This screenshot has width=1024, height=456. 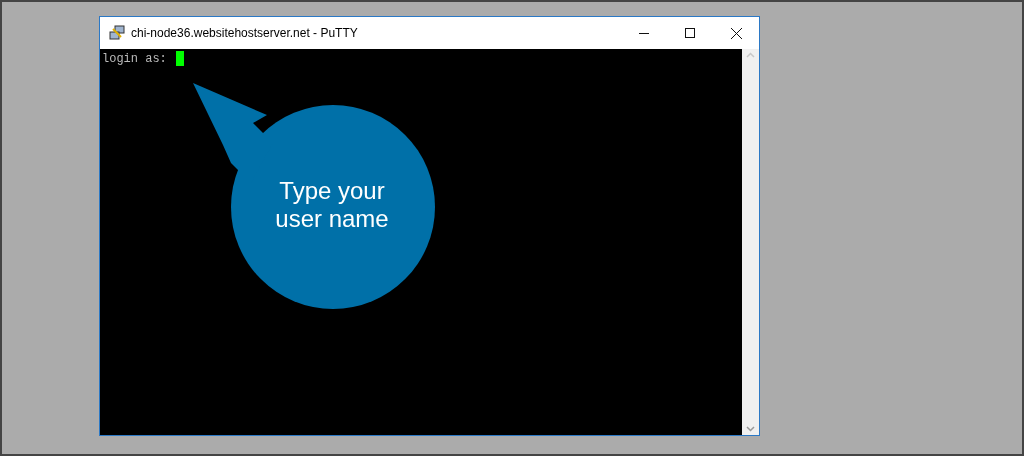 I want to click on close-icon, so click(x=736, y=33).